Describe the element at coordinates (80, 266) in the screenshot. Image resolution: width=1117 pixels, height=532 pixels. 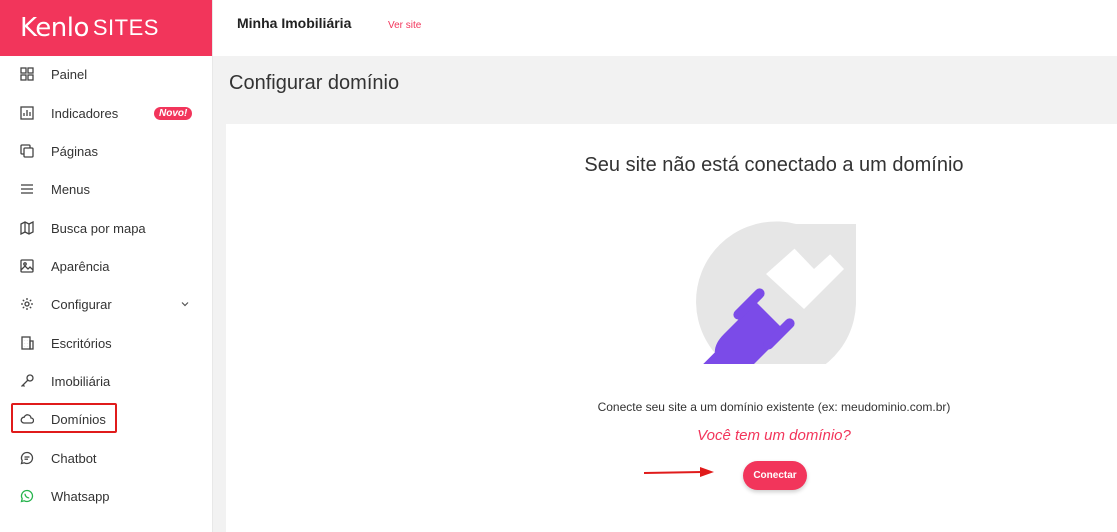
I see `sidebar-item-label: Aparência` at that location.